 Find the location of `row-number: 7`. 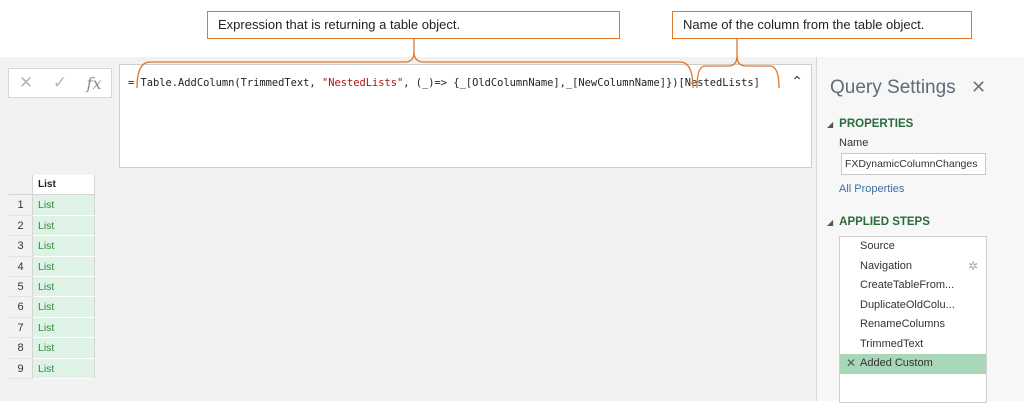

row-number: 7 is located at coordinates (21, 328).